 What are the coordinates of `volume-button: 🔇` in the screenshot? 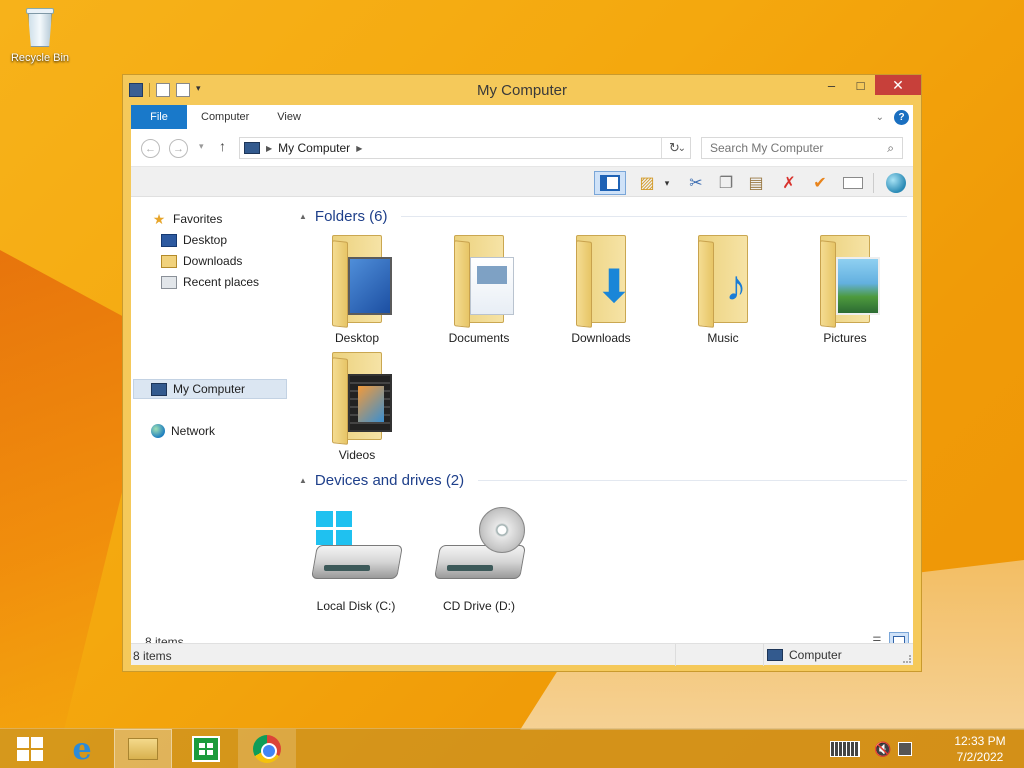 It's located at (882, 748).